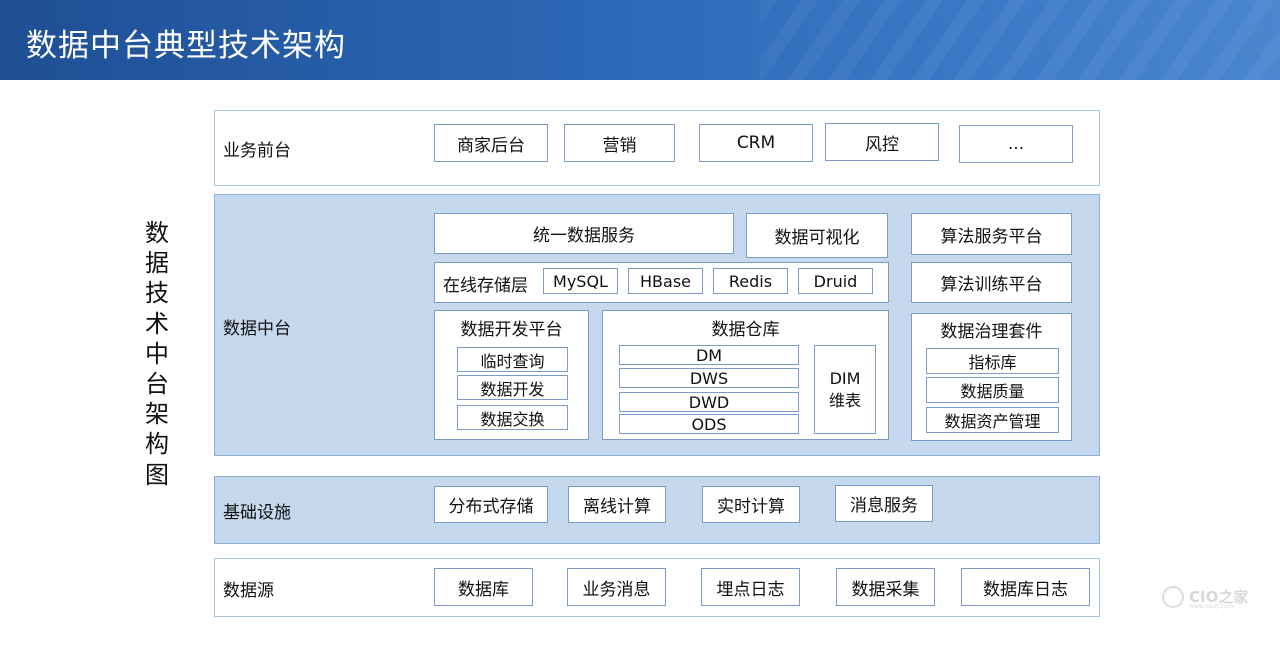 The image size is (1280, 663). What do you see at coordinates (709, 402) in the screenshot?
I see `warehouse-layer: DWD` at bounding box center [709, 402].